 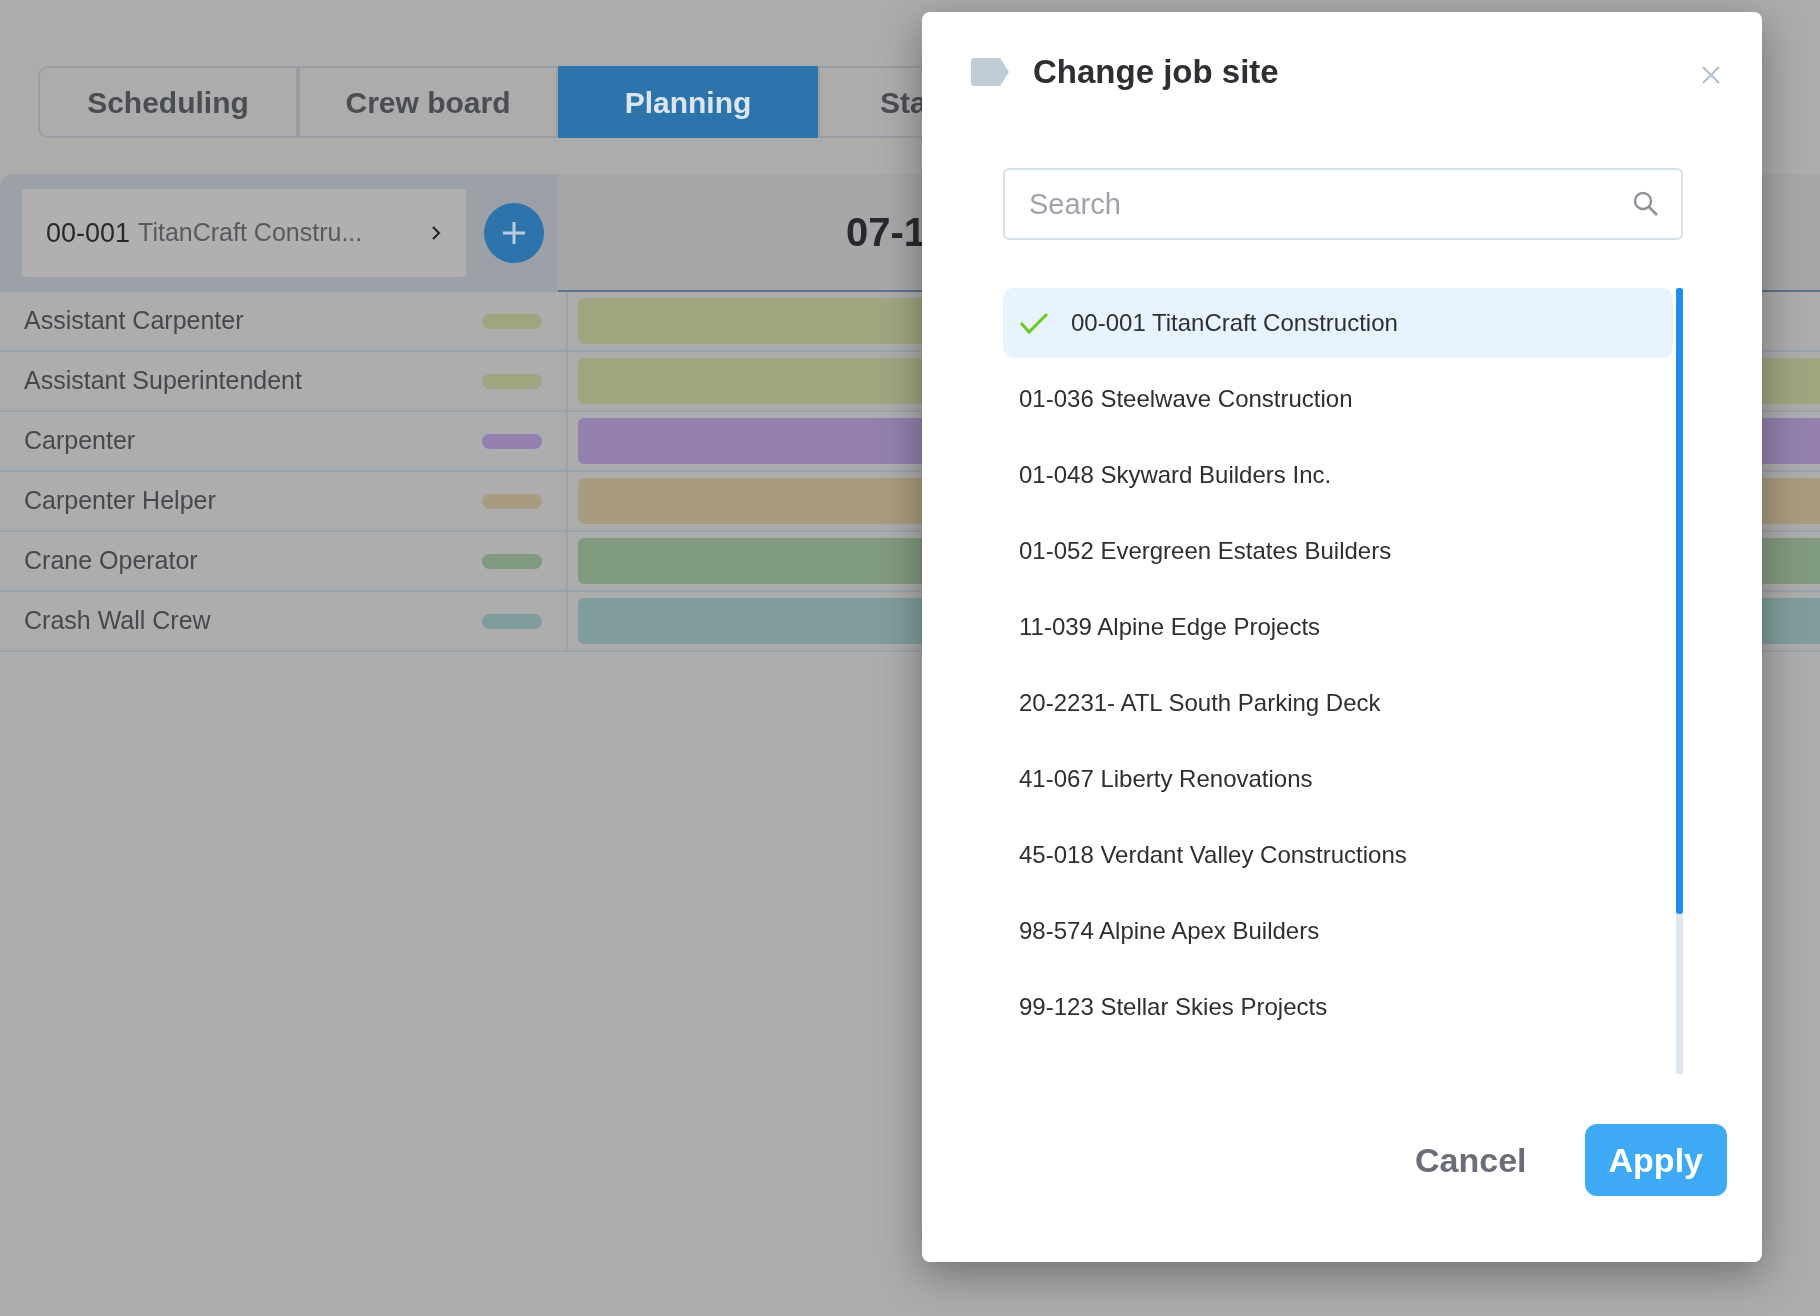 What do you see at coordinates (991, 72) in the screenshot?
I see `tag-icon` at bounding box center [991, 72].